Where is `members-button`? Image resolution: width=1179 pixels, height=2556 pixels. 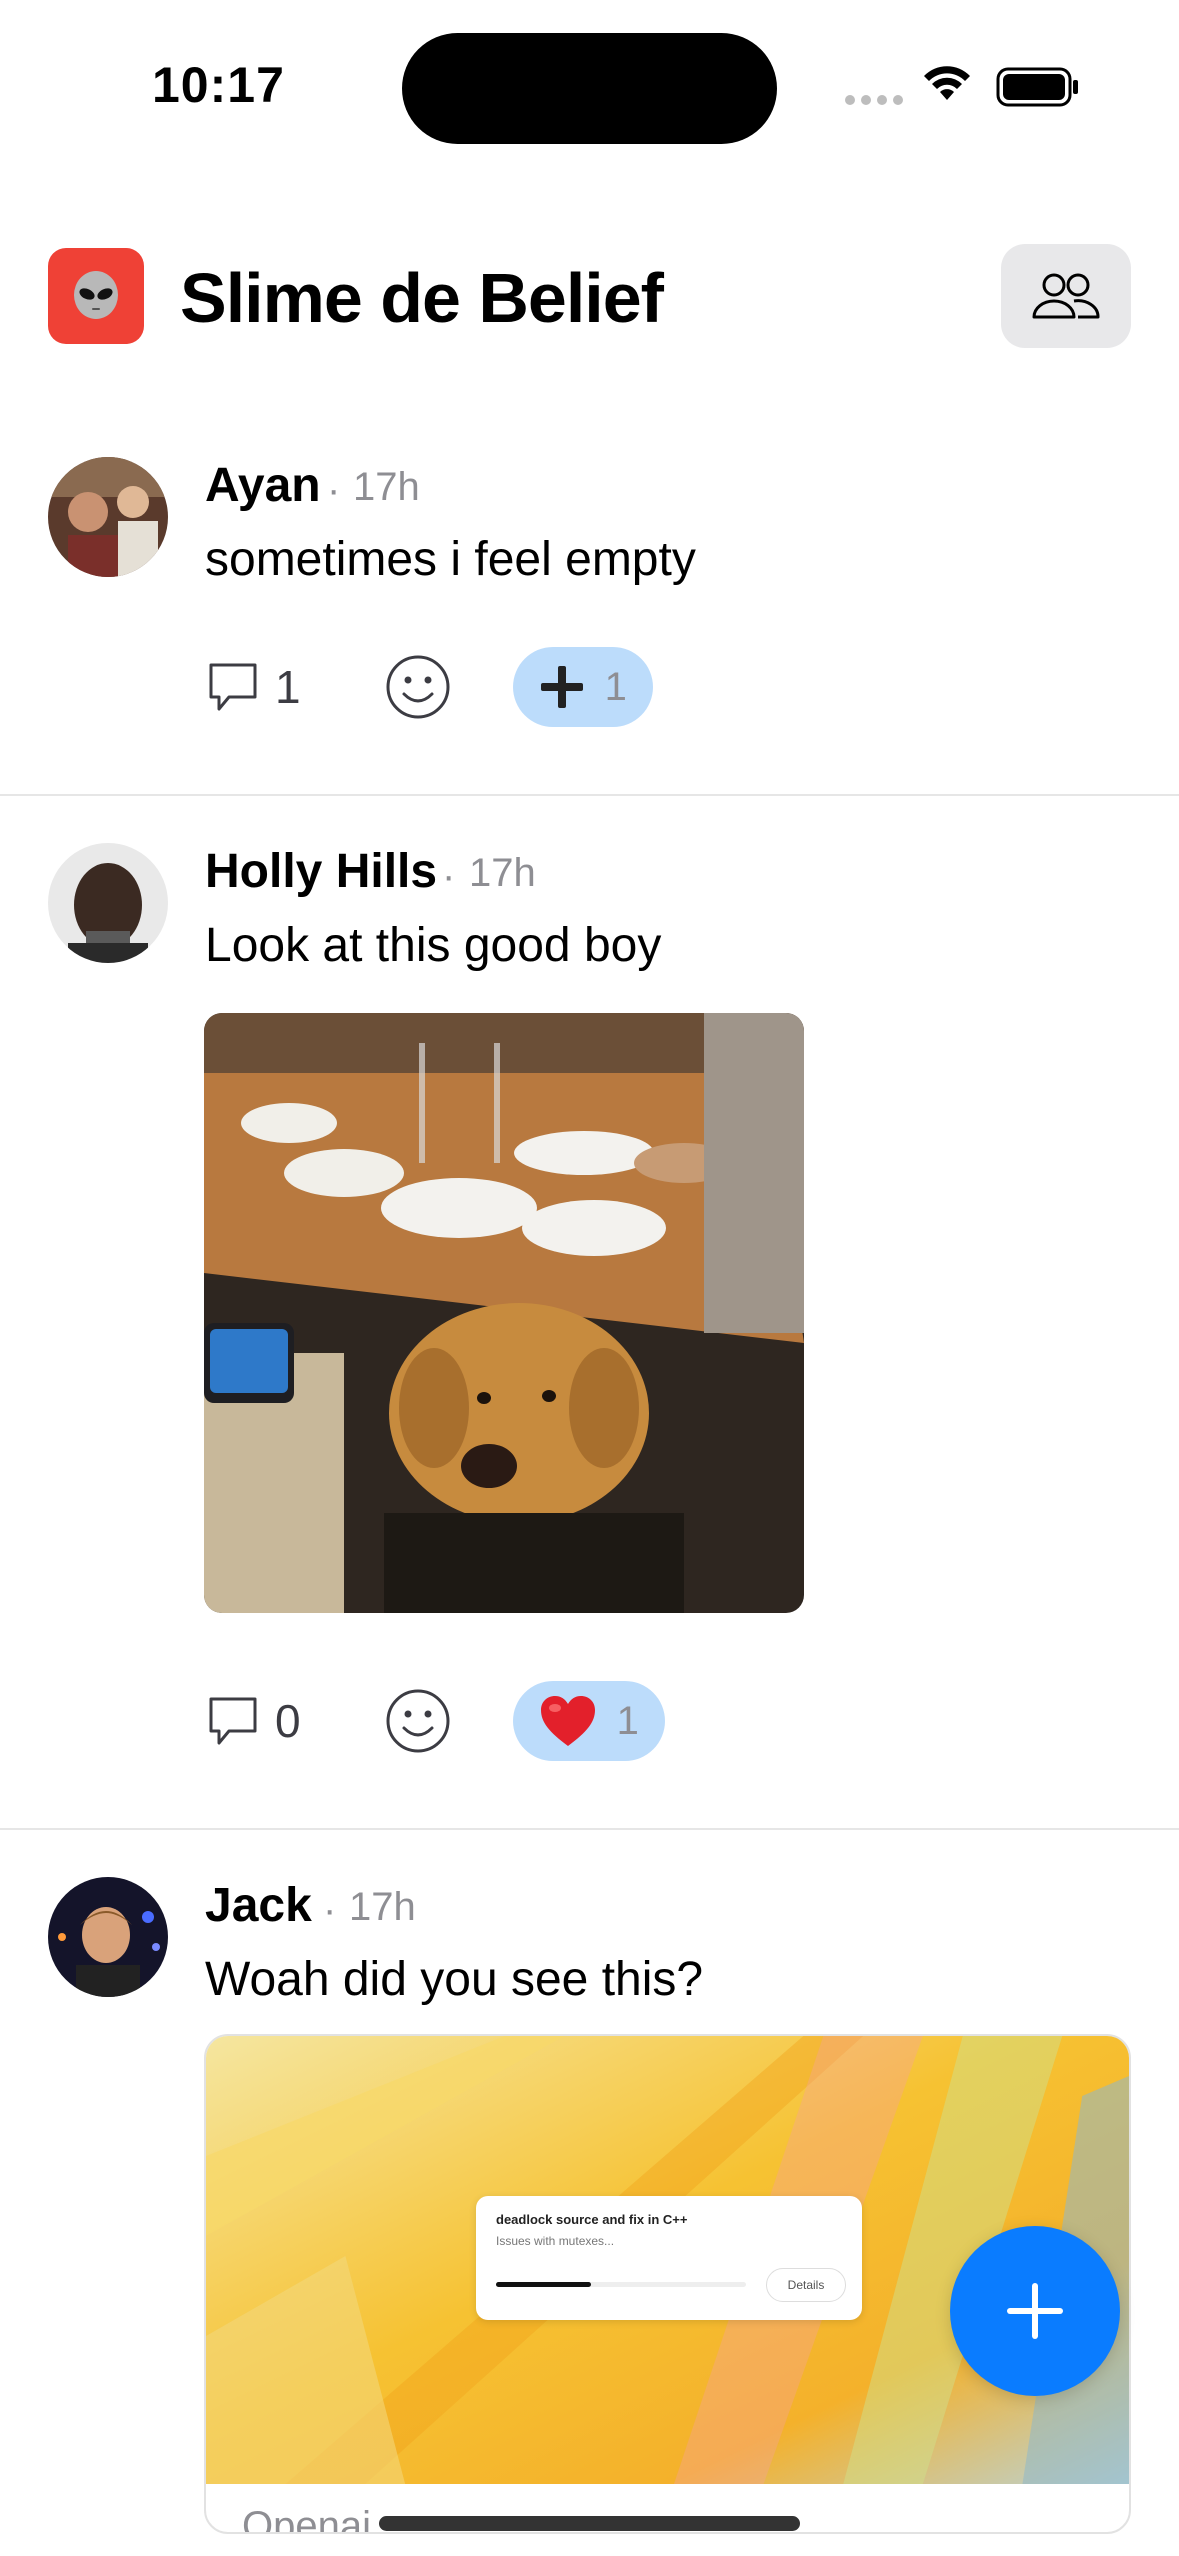 members-button is located at coordinates (1066, 296).